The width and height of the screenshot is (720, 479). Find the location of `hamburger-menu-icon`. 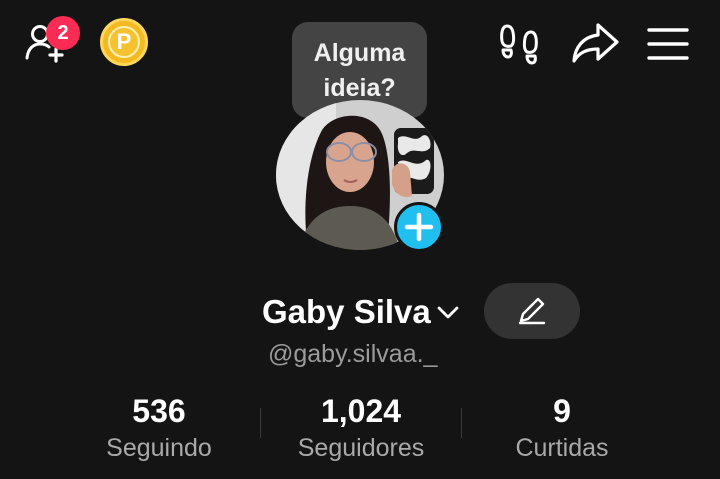

hamburger-menu-icon is located at coordinates (668, 44).